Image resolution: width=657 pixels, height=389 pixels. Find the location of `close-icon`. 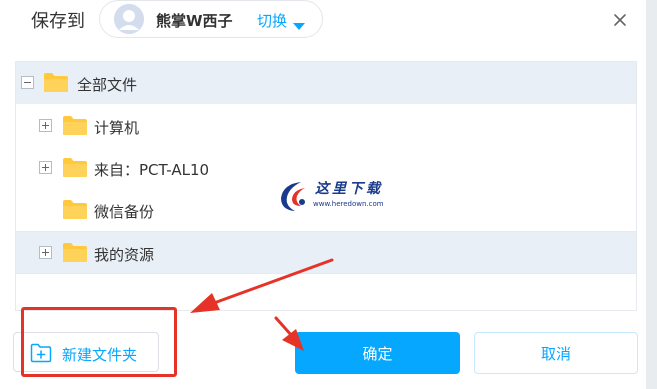

close-icon is located at coordinates (620, 20).